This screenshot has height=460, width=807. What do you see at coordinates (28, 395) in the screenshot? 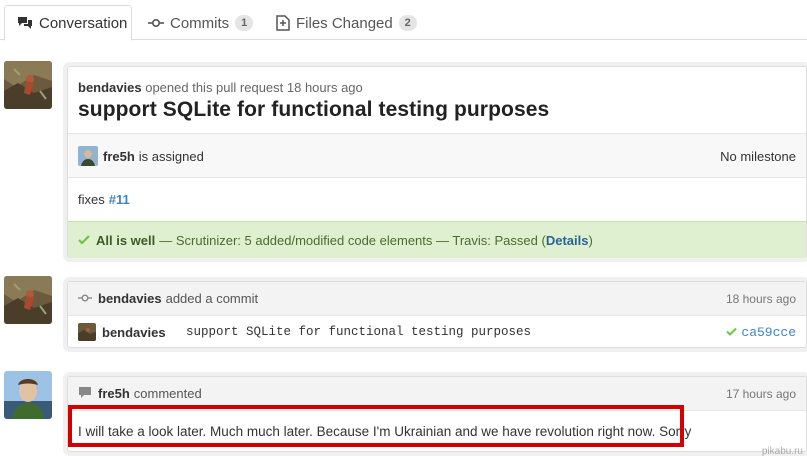
I see `commenter-avatar` at bounding box center [28, 395].